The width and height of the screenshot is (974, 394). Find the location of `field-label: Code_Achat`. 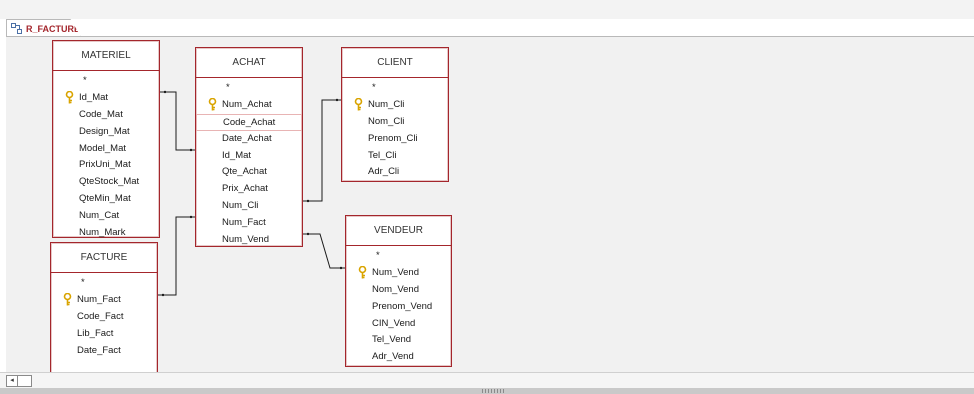

field-label: Code_Achat is located at coordinates (249, 122).